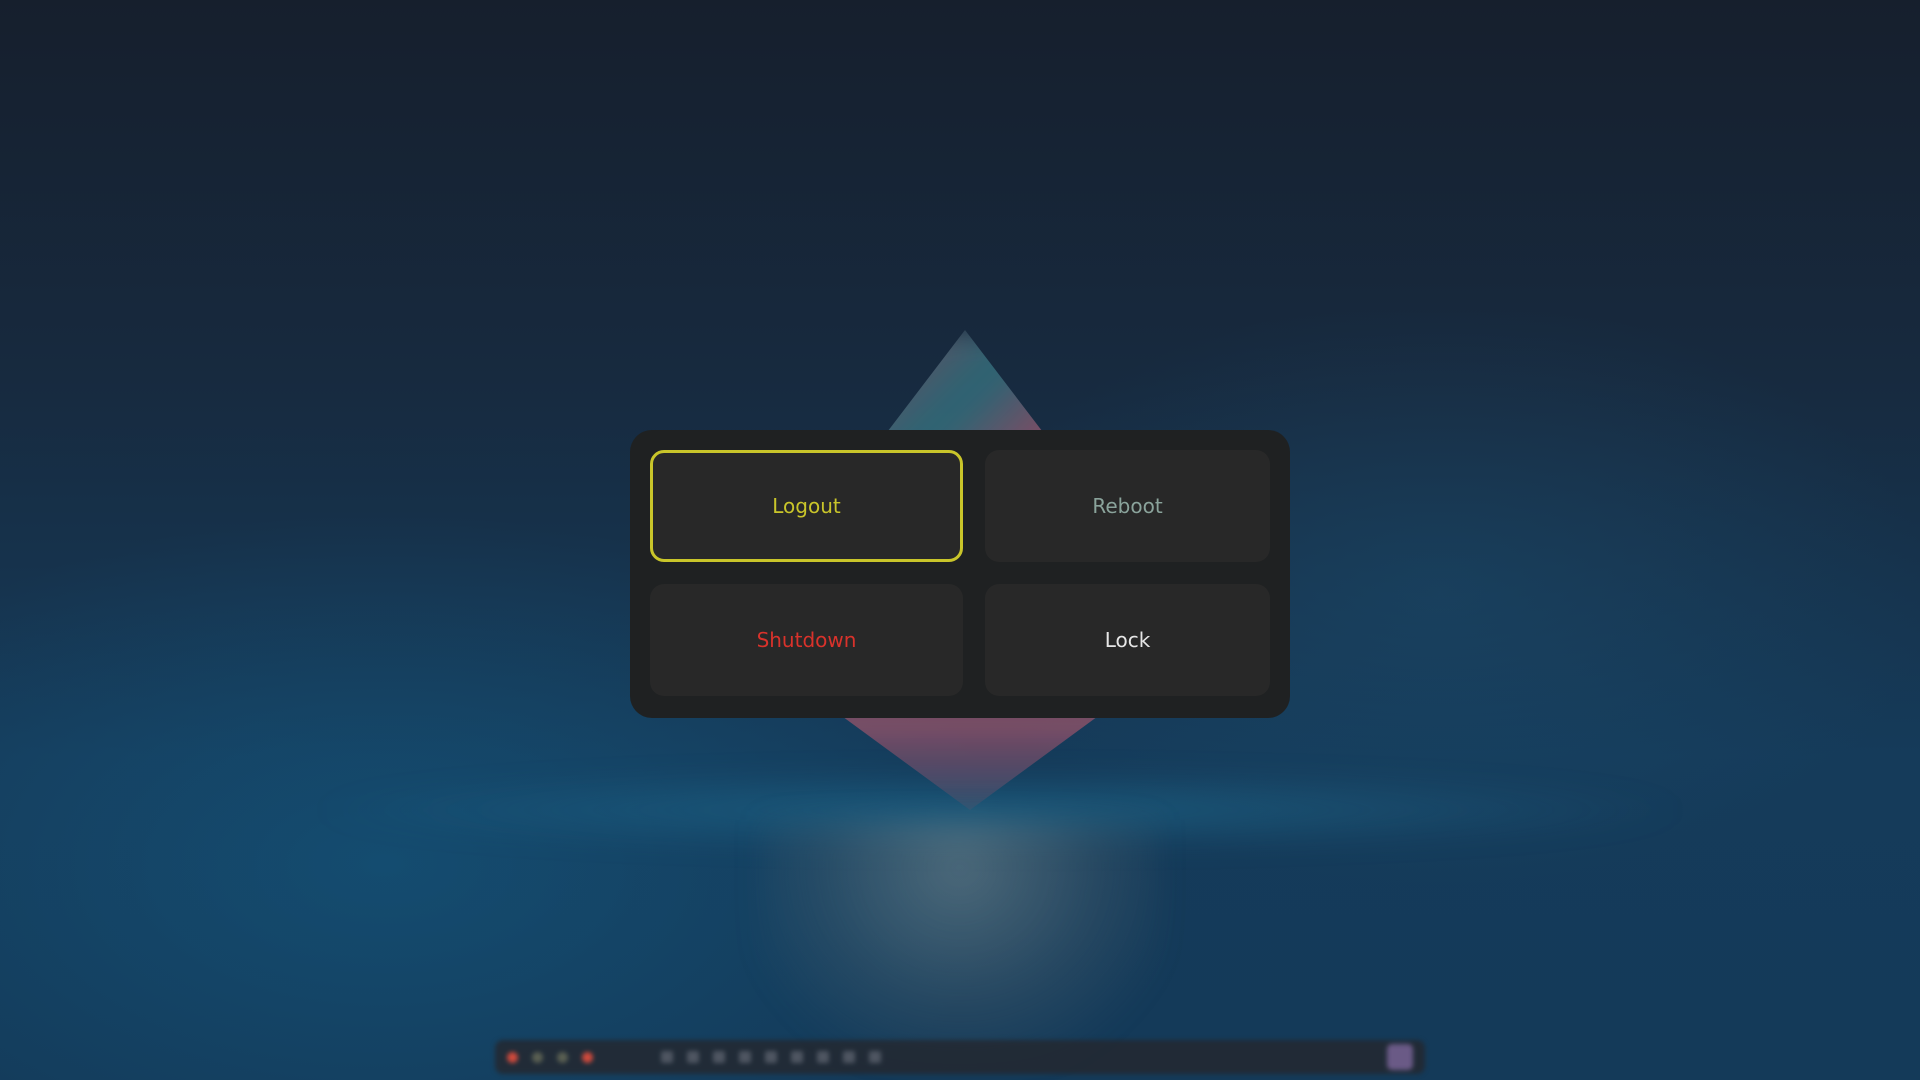  Describe the element at coordinates (1000, 810) in the screenshot. I see `wallpaper-horizon-glow` at that location.